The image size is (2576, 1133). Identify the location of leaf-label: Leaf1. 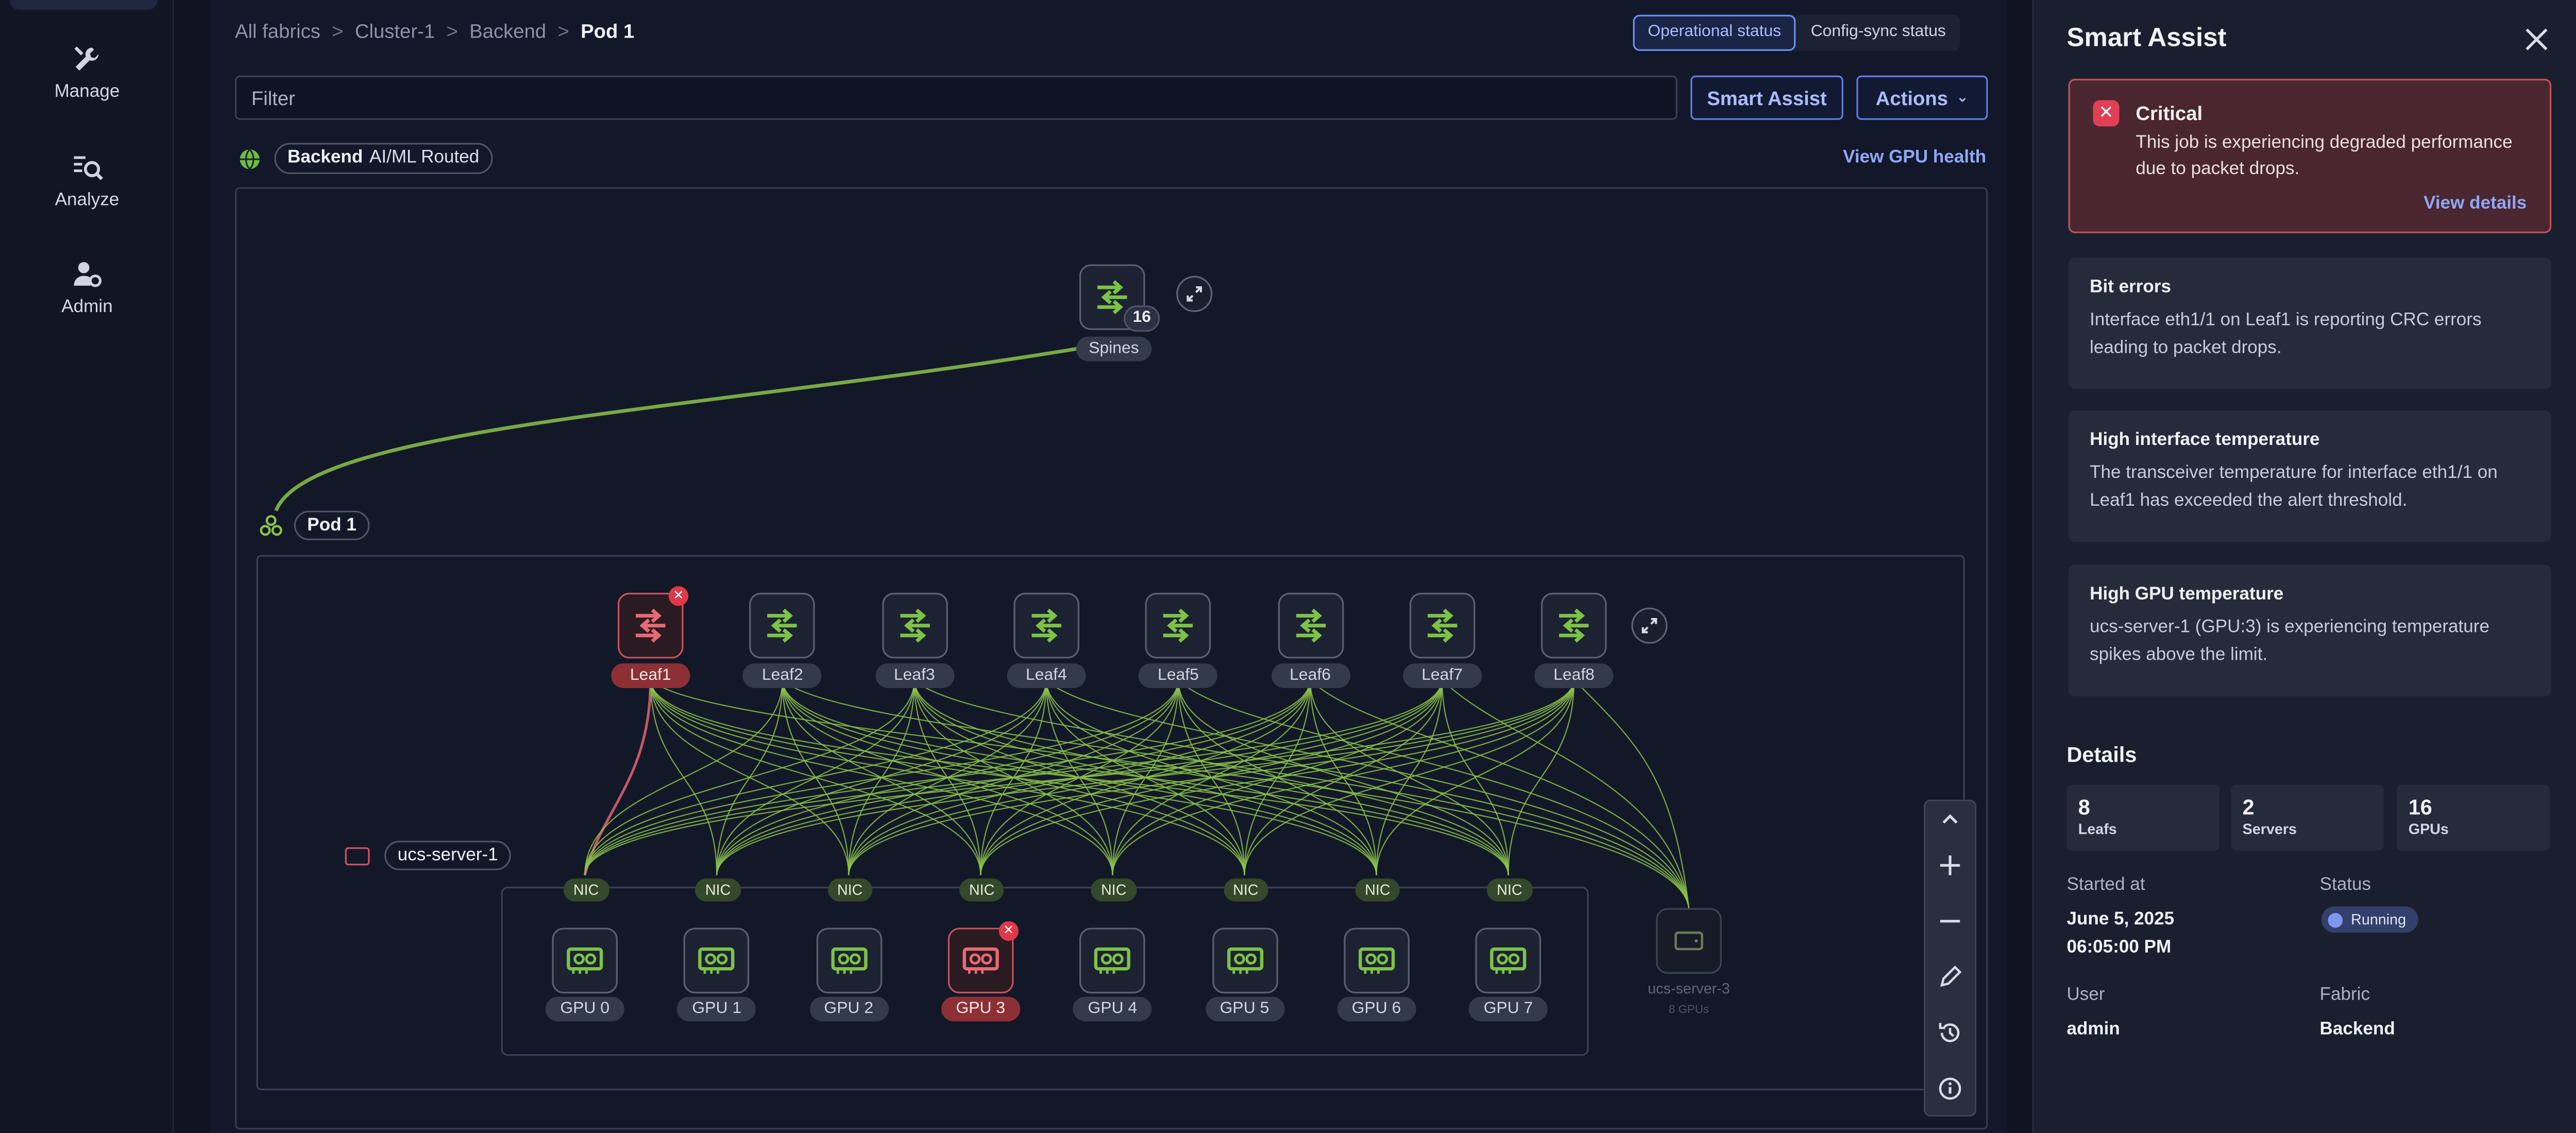
(650, 675).